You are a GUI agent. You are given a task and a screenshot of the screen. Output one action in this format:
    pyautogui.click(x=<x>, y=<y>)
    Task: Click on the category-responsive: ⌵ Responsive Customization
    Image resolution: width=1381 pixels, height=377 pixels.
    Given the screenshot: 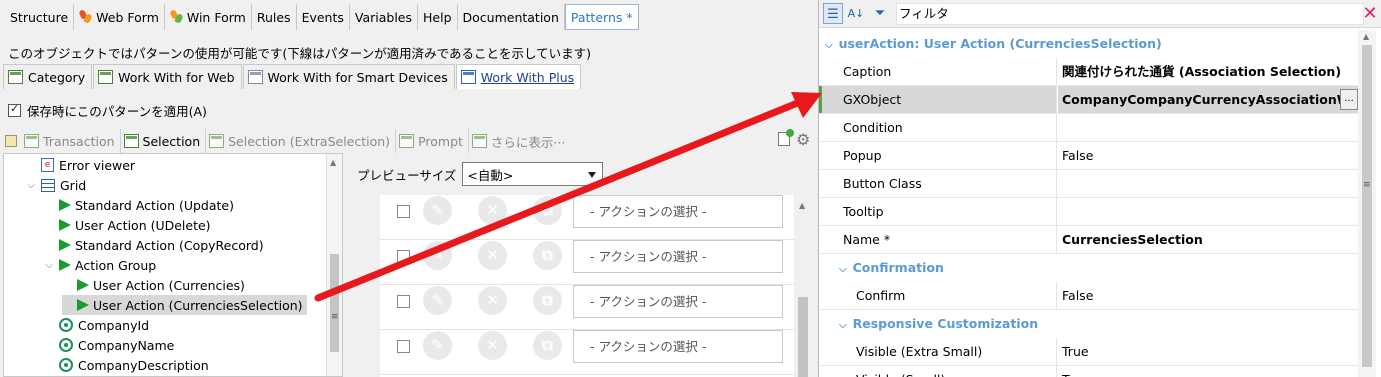 What is the action you would take?
    pyautogui.click(x=1088, y=324)
    